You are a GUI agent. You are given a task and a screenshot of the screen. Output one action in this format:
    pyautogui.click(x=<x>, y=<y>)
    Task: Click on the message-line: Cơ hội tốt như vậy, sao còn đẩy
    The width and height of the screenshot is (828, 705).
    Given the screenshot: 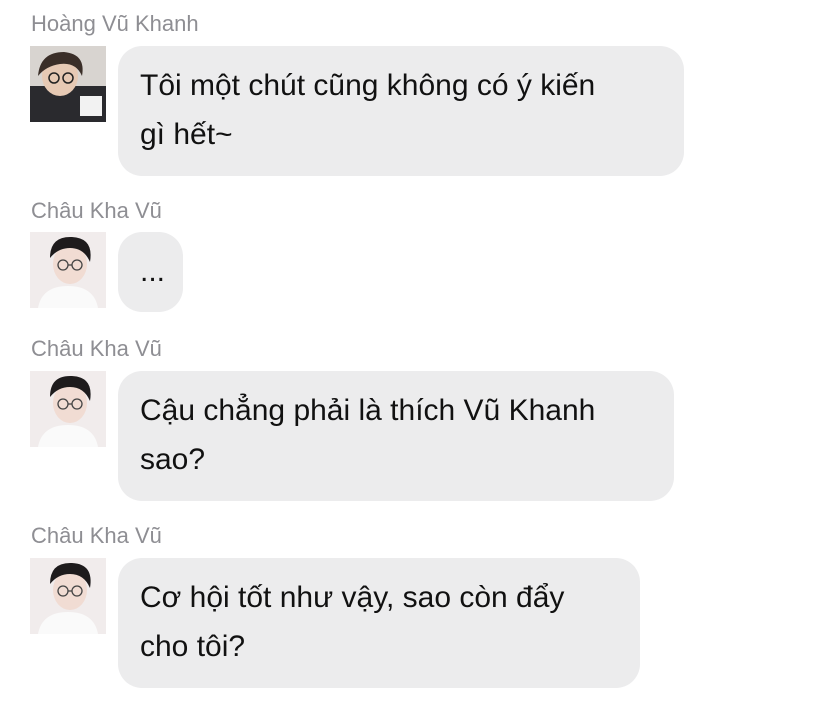 What is the action you would take?
    pyautogui.click(x=352, y=597)
    